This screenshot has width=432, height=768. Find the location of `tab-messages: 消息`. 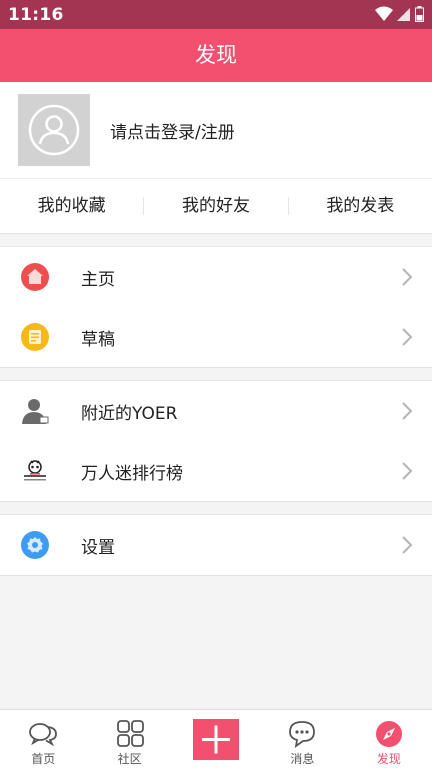

tab-messages: 消息 is located at coordinates (302, 739).